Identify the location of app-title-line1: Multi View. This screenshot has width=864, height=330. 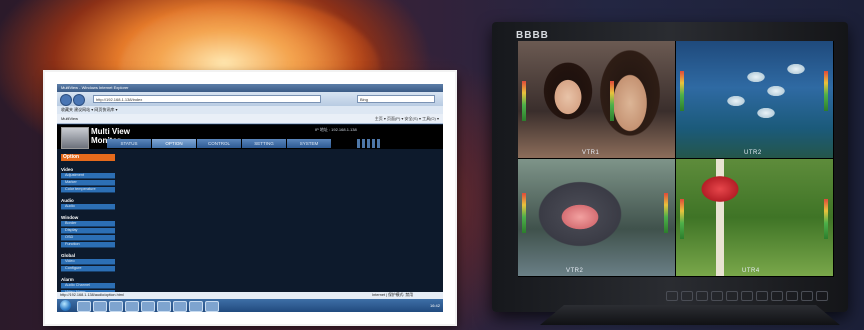
(110, 131).